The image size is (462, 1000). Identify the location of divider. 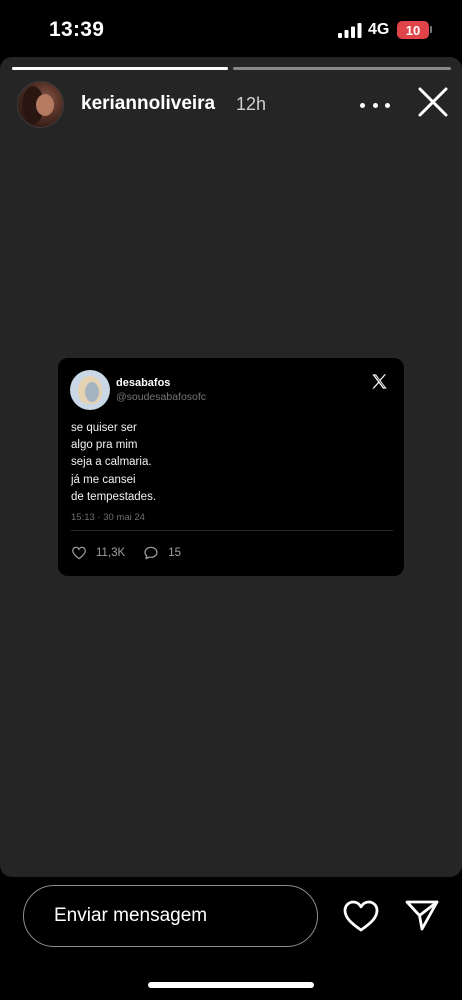
(232, 530).